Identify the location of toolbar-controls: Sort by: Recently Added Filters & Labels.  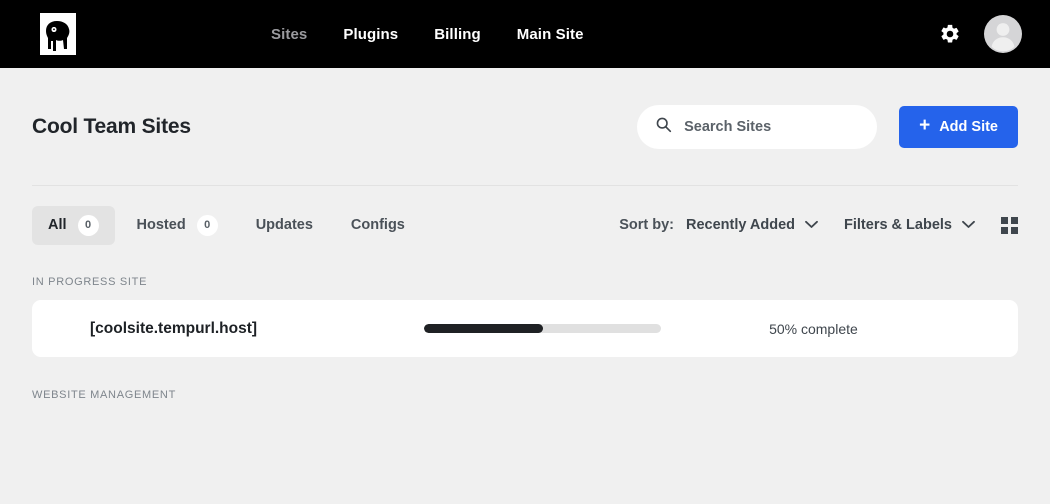
(818, 225).